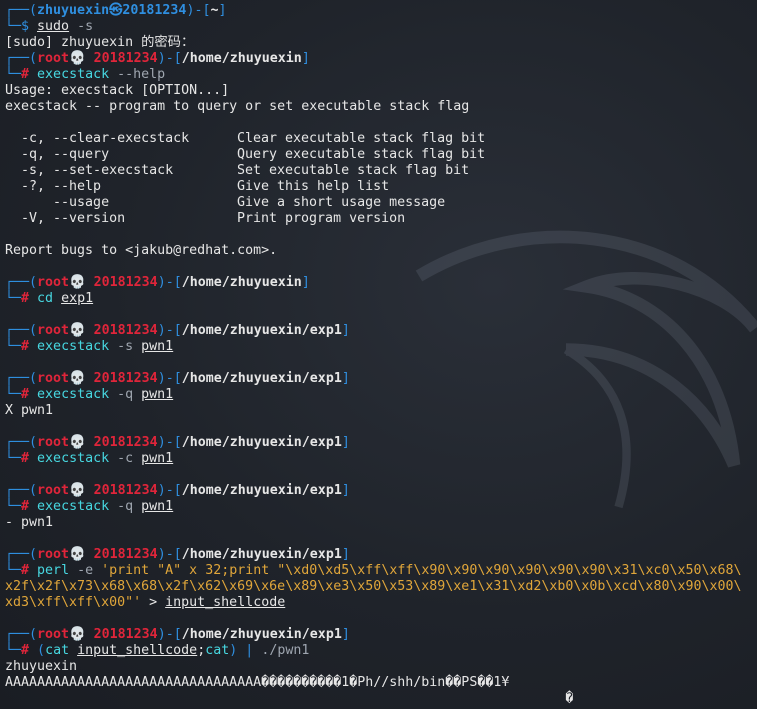 The height and width of the screenshot is (709, 757). I want to click on help-option-row: -?, --help Give this help list, so click(381, 187).